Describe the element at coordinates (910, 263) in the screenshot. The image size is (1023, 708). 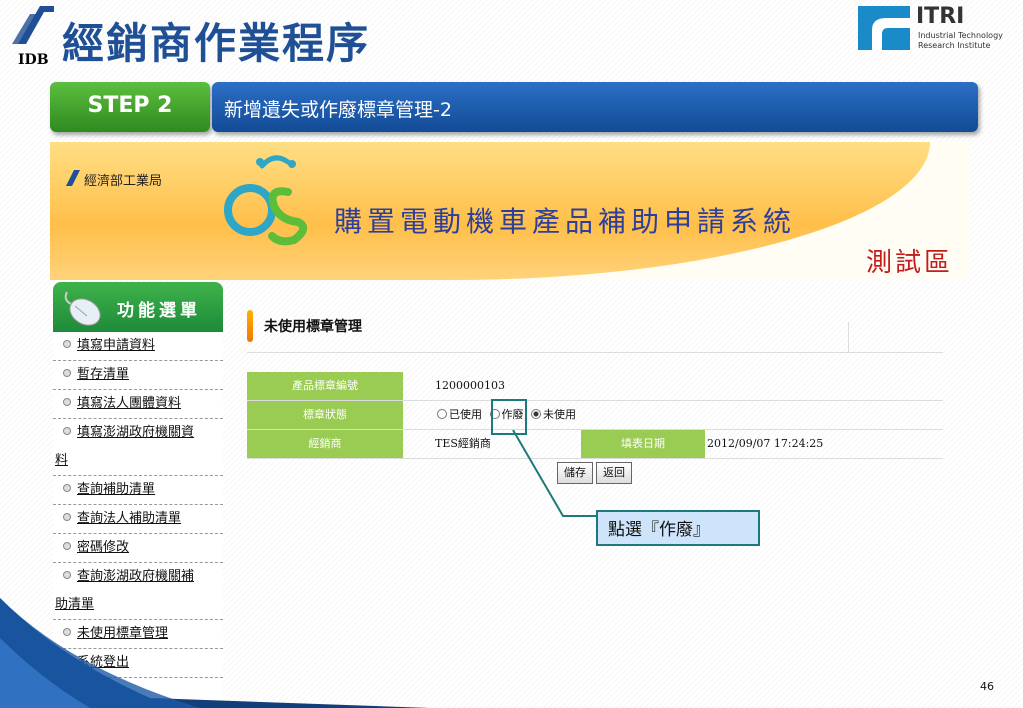
I see `test-area-label: 測試區` at that location.